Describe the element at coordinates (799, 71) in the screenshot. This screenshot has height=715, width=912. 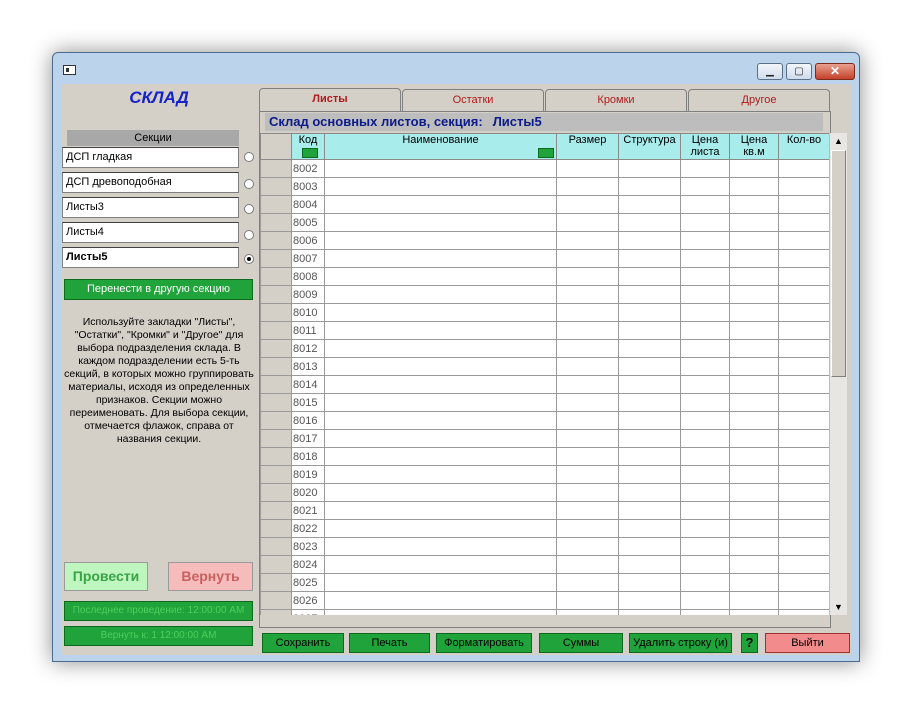
I see `maximize-button: ▢` at that location.